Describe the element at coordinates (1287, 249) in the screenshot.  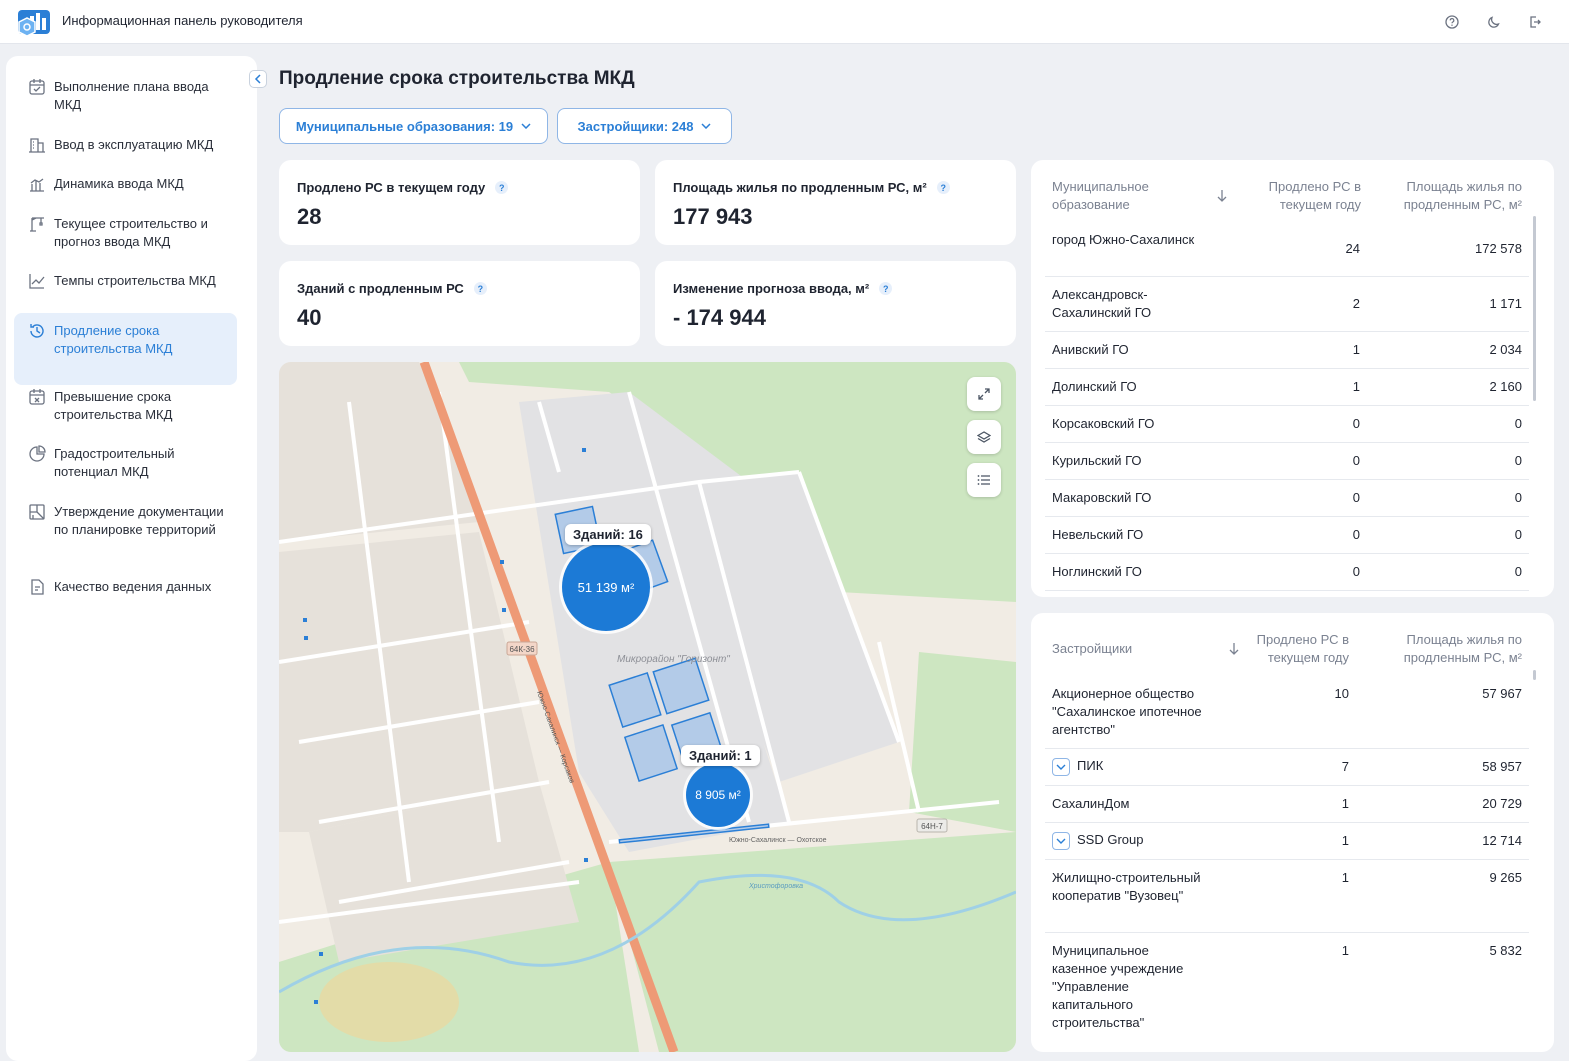
I see `table-row: город Южно-Сахалинск 24 172 578` at that location.